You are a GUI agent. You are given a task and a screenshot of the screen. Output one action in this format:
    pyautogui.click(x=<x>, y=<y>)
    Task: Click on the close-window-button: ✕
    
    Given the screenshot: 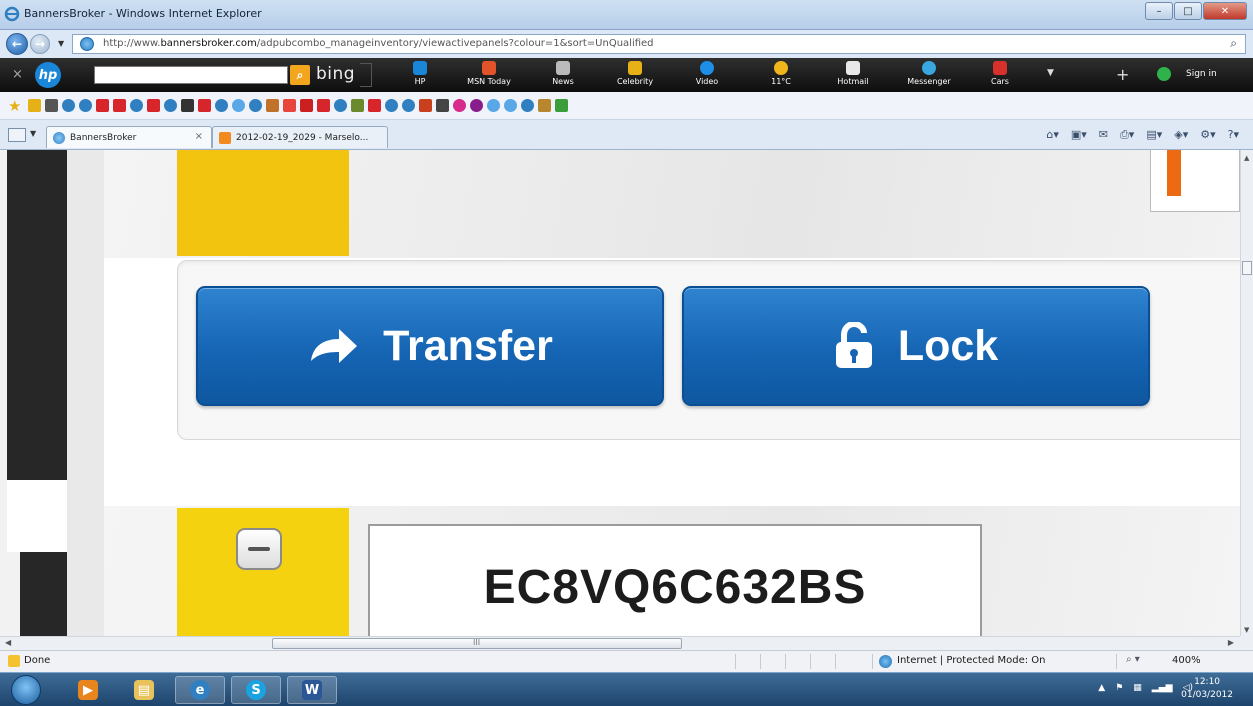 What is the action you would take?
    pyautogui.click(x=1225, y=11)
    